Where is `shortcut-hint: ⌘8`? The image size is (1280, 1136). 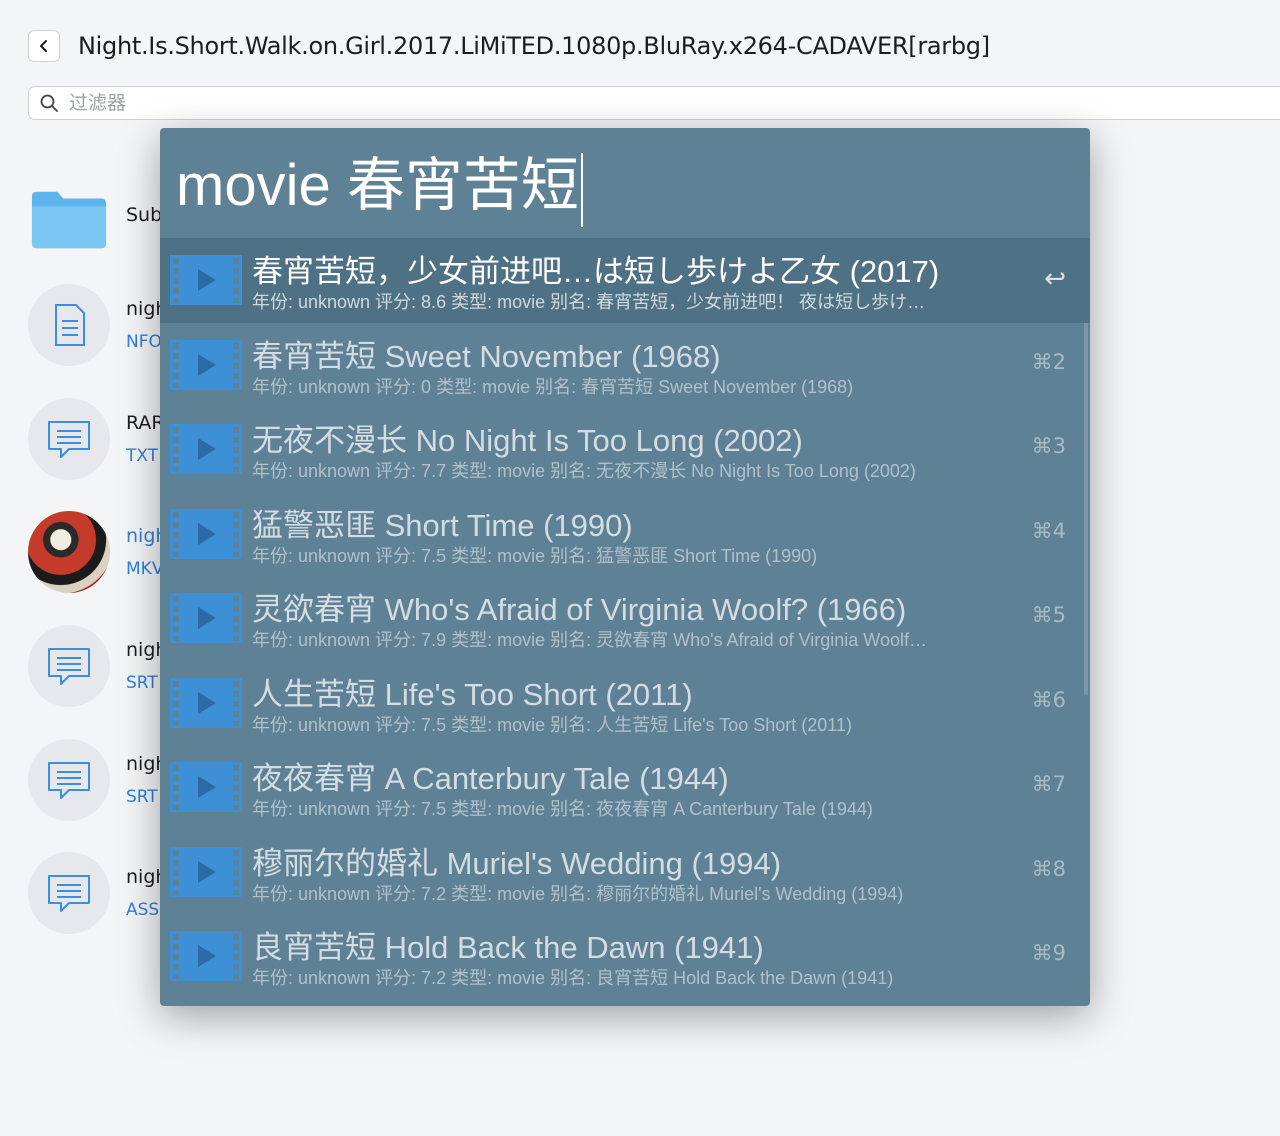
shortcut-hint: ⌘8 is located at coordinates (1048, 868).